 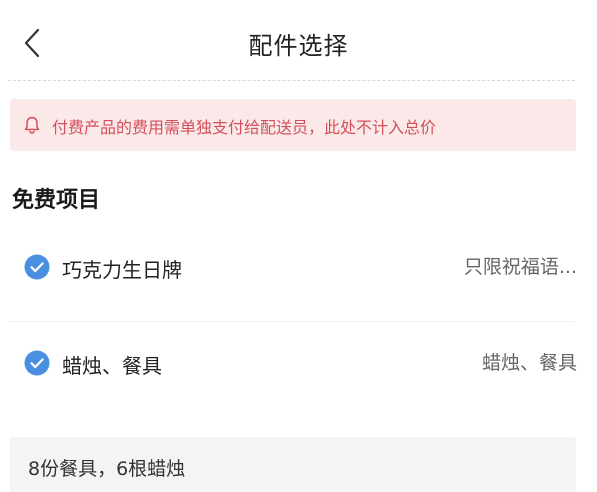 I want to click on page-title: 配件选择, so click(x=298, y=46).